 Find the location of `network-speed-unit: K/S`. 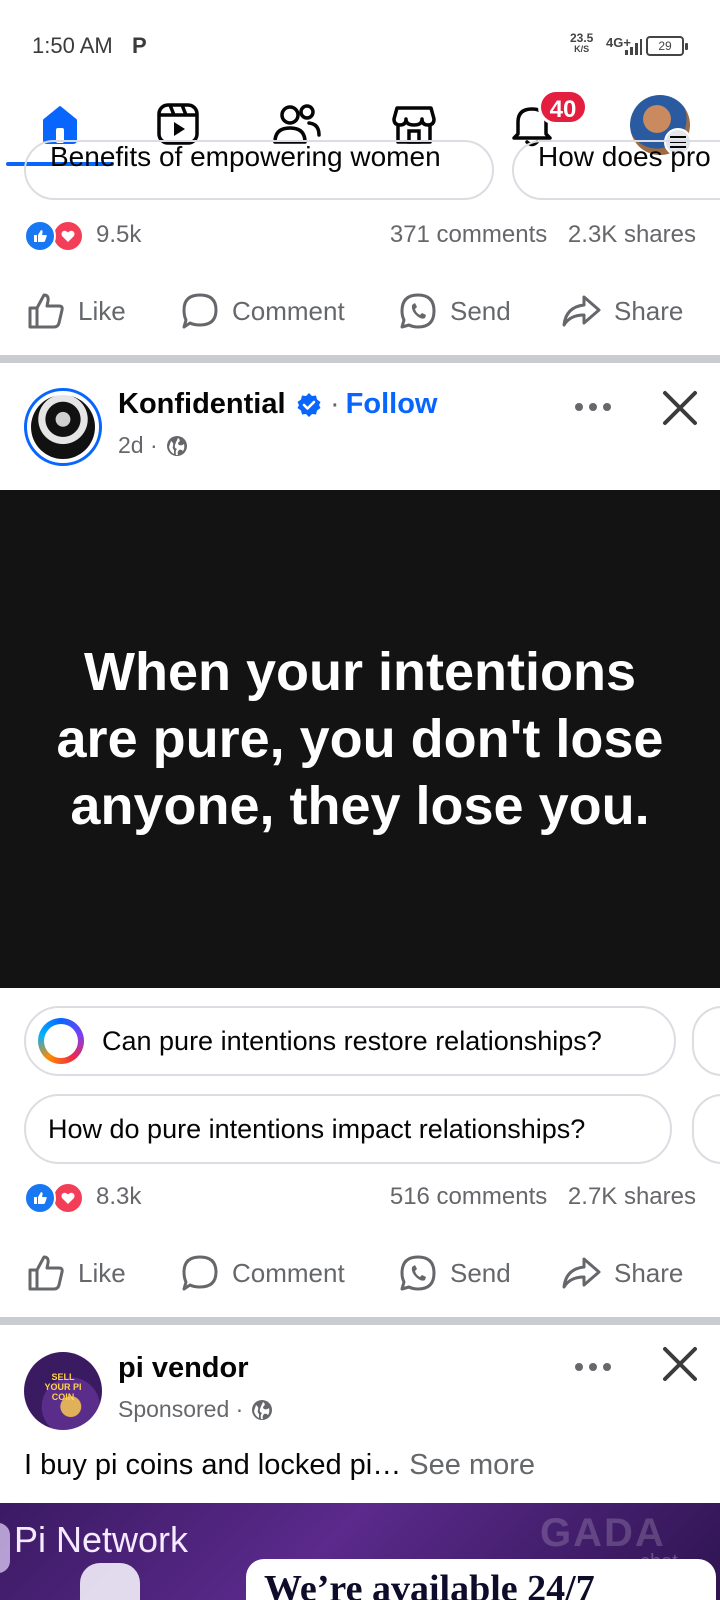

network-speed-unit: K/S is located at coordinates (582, 49).